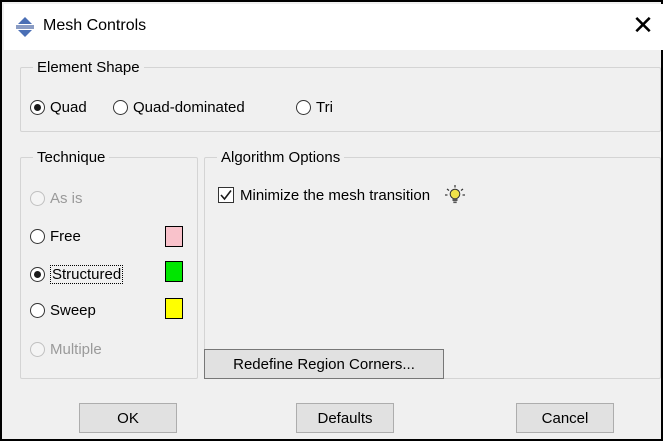  I want to click on window-title: Mesh Controls, so click(95, 25).